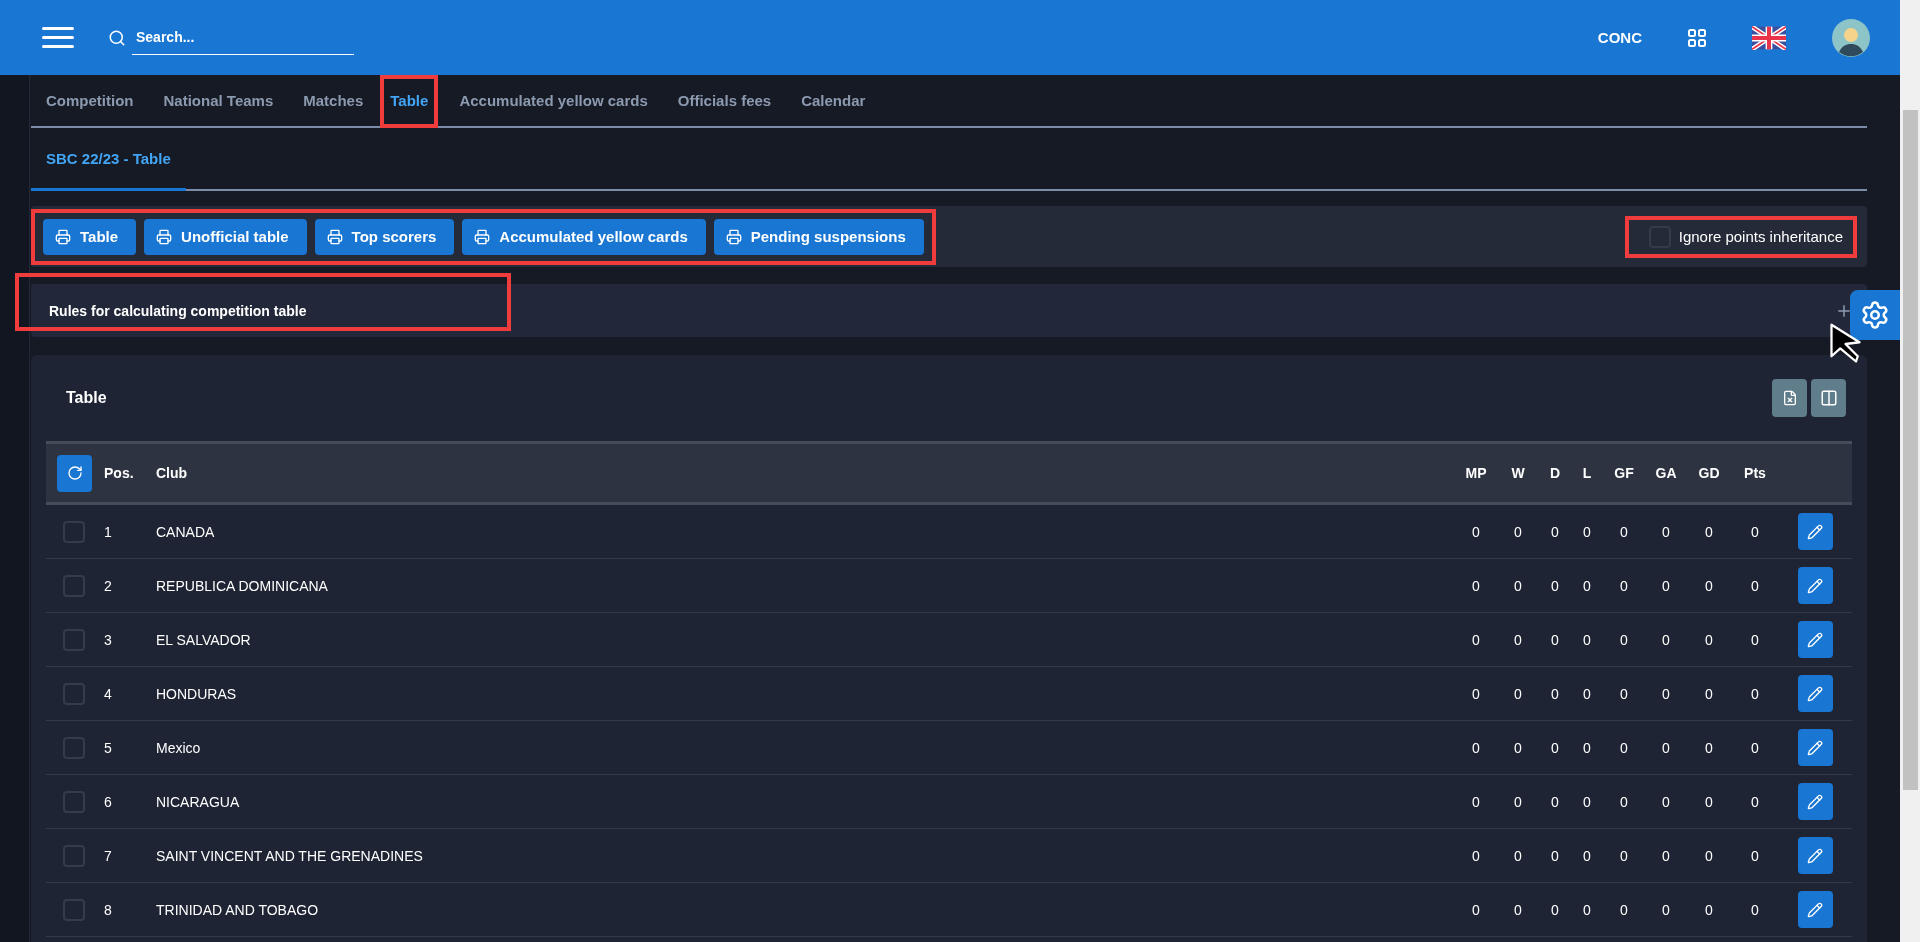  What do you see at coordinates (1666, 473) in the screenshot?
I see `column-header: GA` at bounding box center [1666, 473].